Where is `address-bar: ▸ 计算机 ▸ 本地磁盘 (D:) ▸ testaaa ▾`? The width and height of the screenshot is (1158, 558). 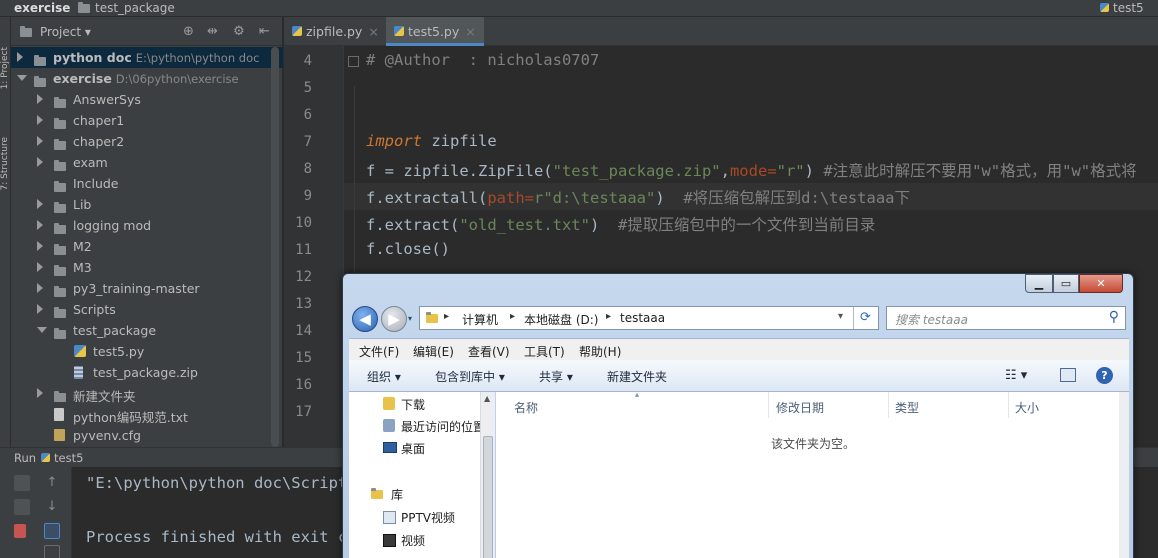
address-bar: ▸ 计算机 ▸ 本地磁盘 (D:) ▸ testaaa ▾ is located at coordinates (649, 318).